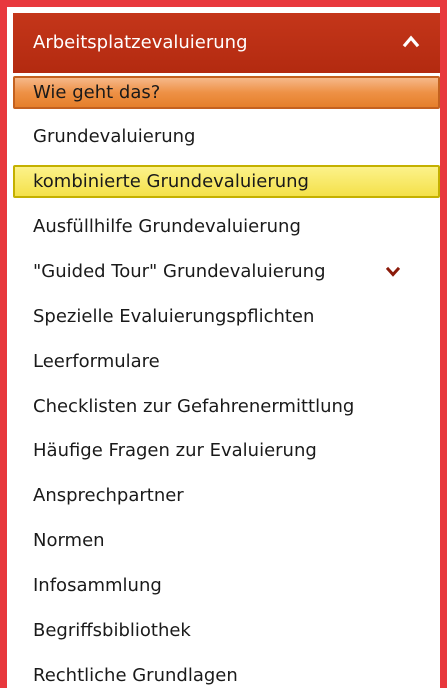 Image resolution: width=447 pixels, height=692 pixels. Describe the element at coordinates (226, 630) in the screenshot. I see `menu-item-begriffsbibliothek: Begriffsbibliothek` at that location.